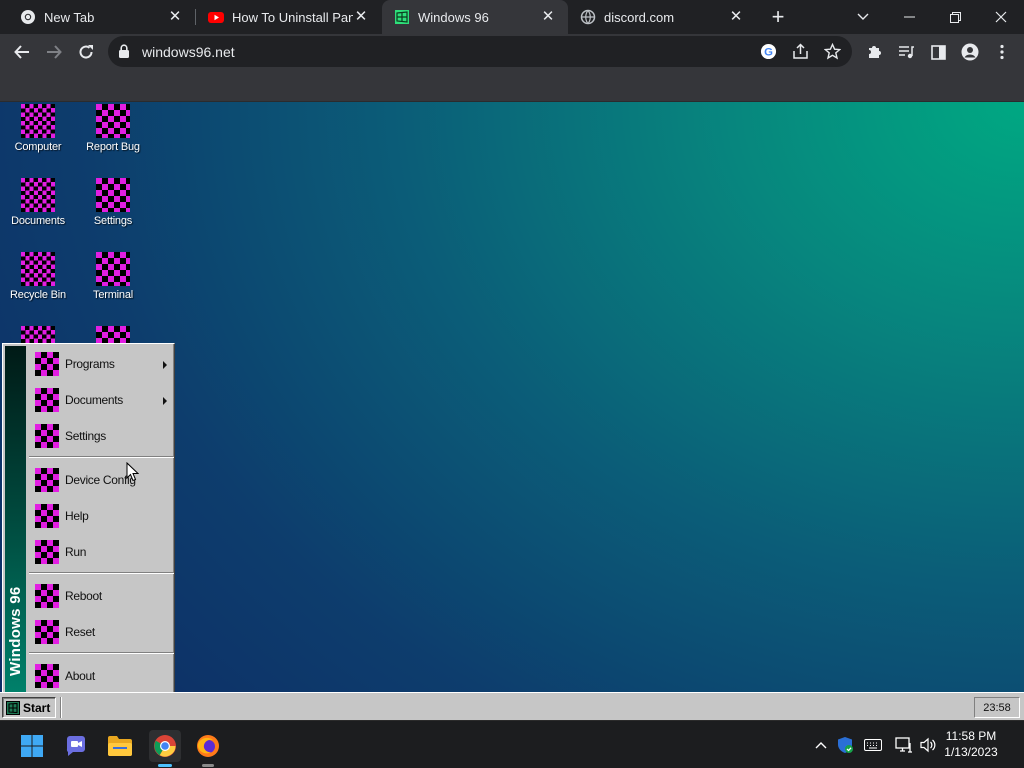 The height and width of the screenshot is (768, 1024). What do you see at coordinates (97, 17) in the screenshot?
I see `tab-new-tab: New Tab ✕` at bounding box center [97, 17].